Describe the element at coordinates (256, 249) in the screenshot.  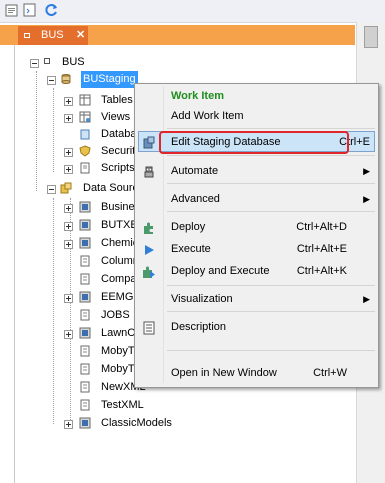
I see `menu-item-execute: Execute Ctrl+Alt+E` at that location.